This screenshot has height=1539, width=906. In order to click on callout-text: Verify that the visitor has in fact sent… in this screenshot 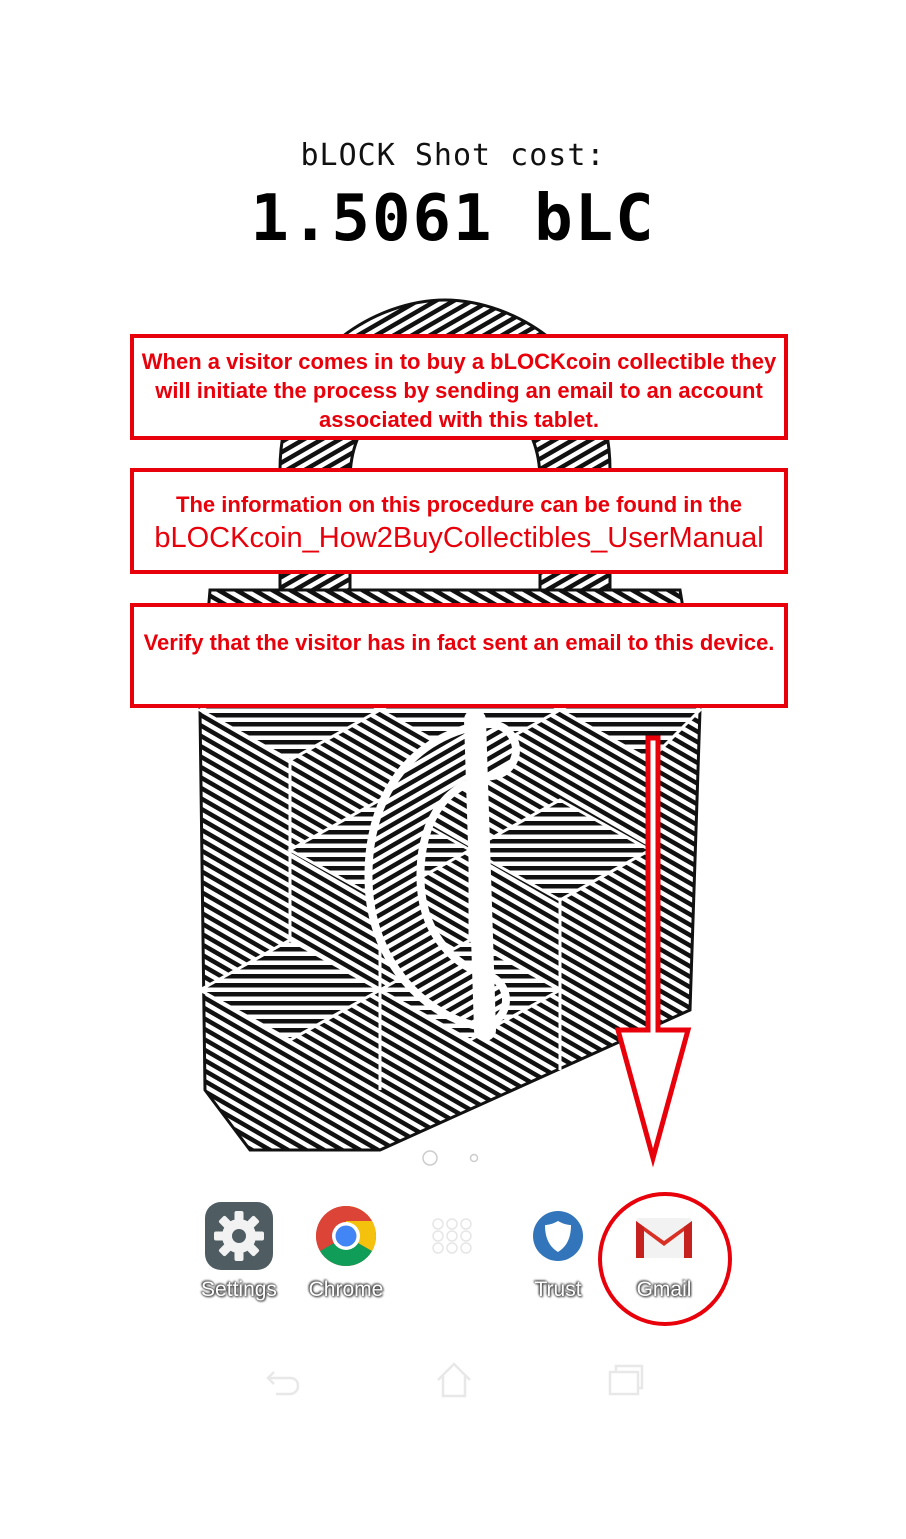, I will do `click(459, 642)`.